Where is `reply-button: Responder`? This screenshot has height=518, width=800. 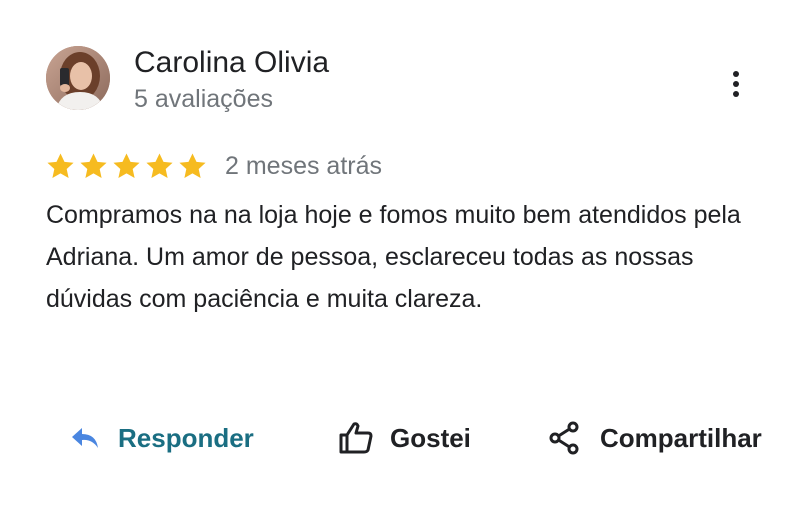 reply-button: Responder is located at coordinates (162, 438).